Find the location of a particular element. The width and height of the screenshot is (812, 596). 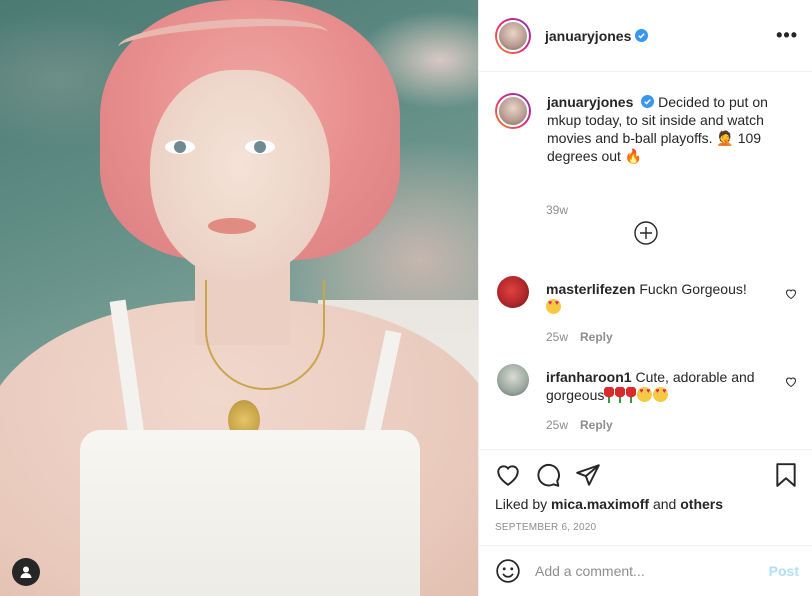

user-tag-icon is located at coordinates (26, 572).